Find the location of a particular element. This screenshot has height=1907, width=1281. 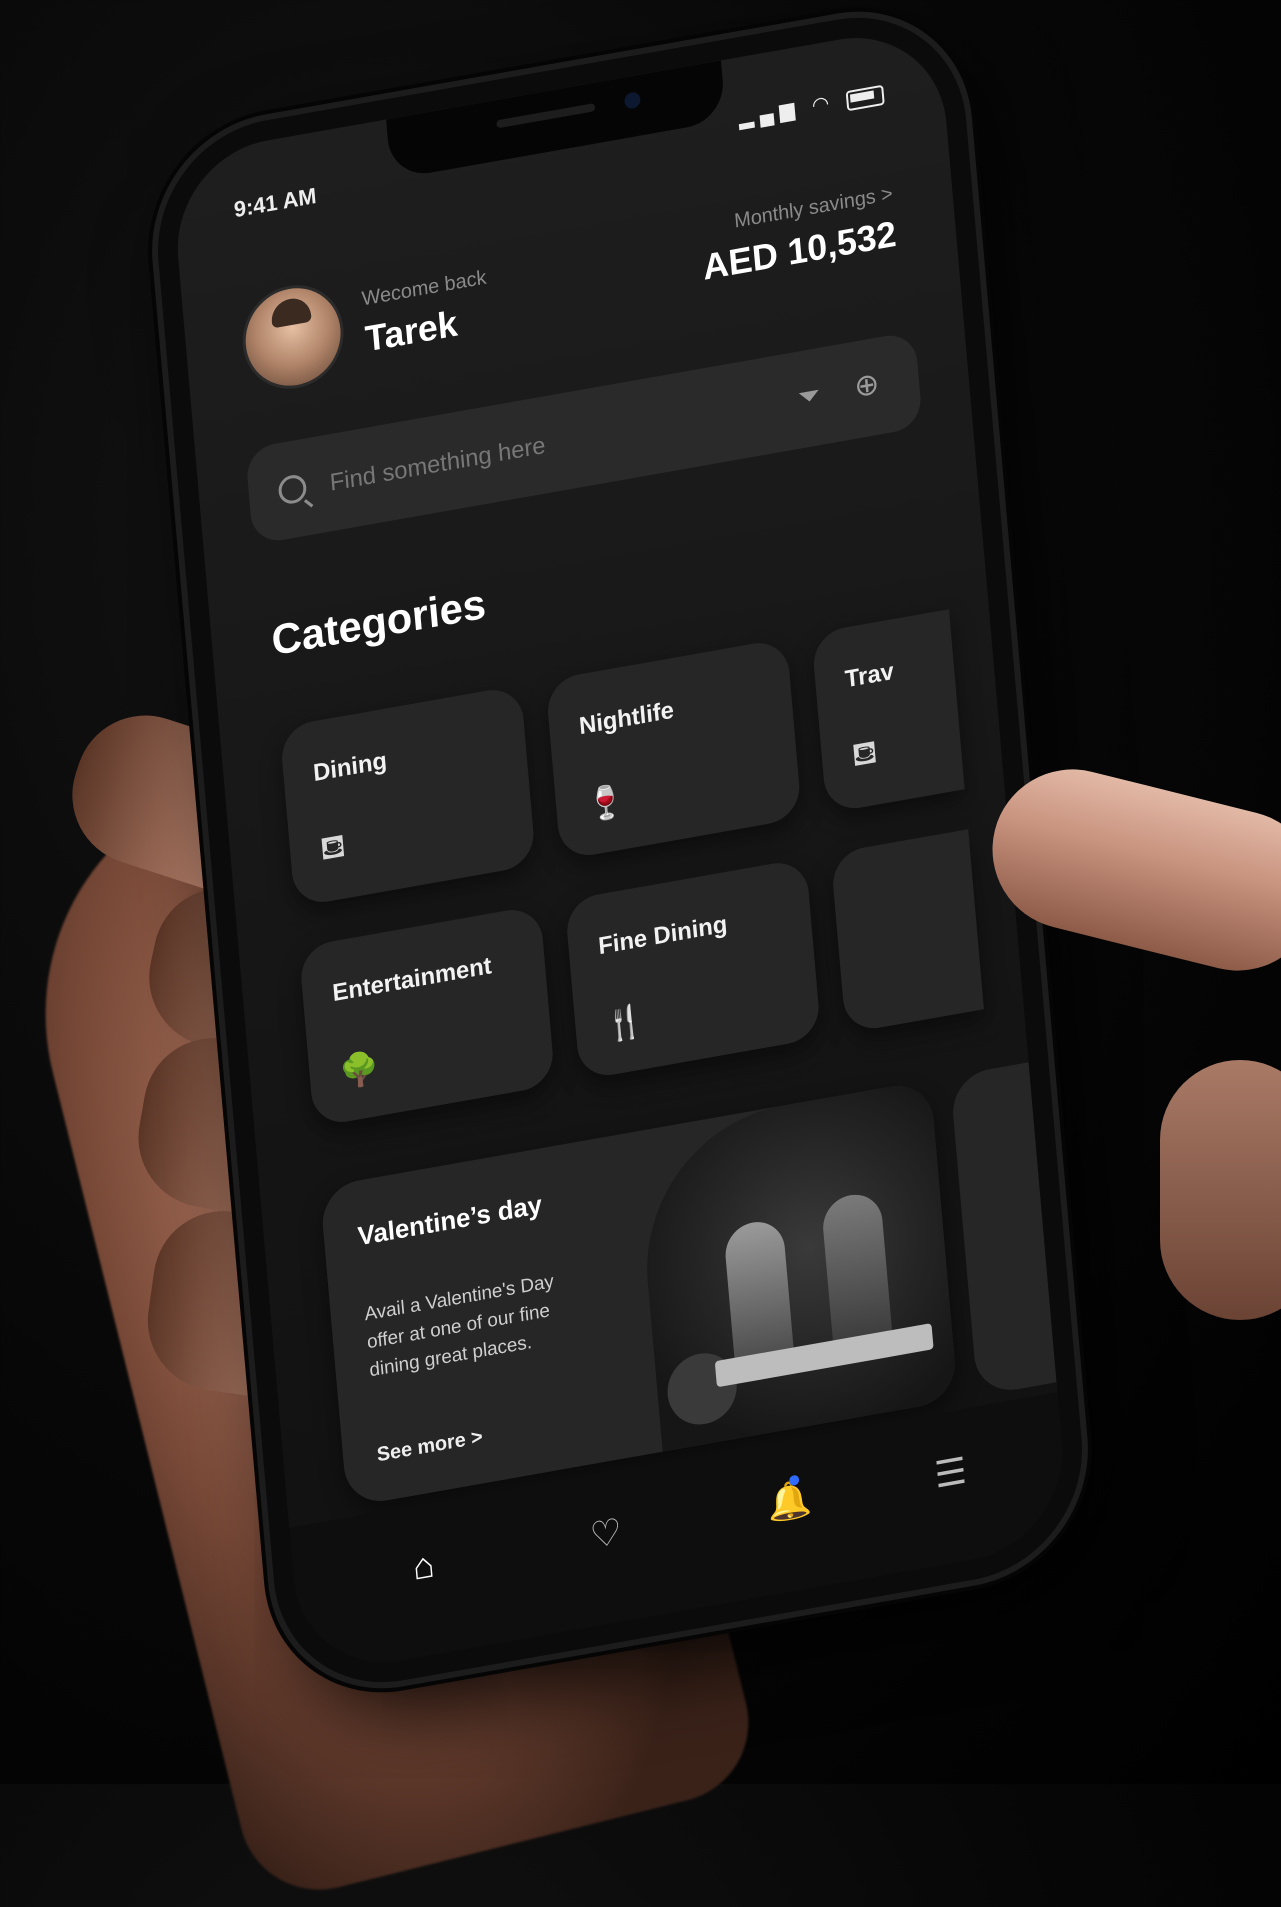

categories-title: Categories is located at coordinates (378, 622).